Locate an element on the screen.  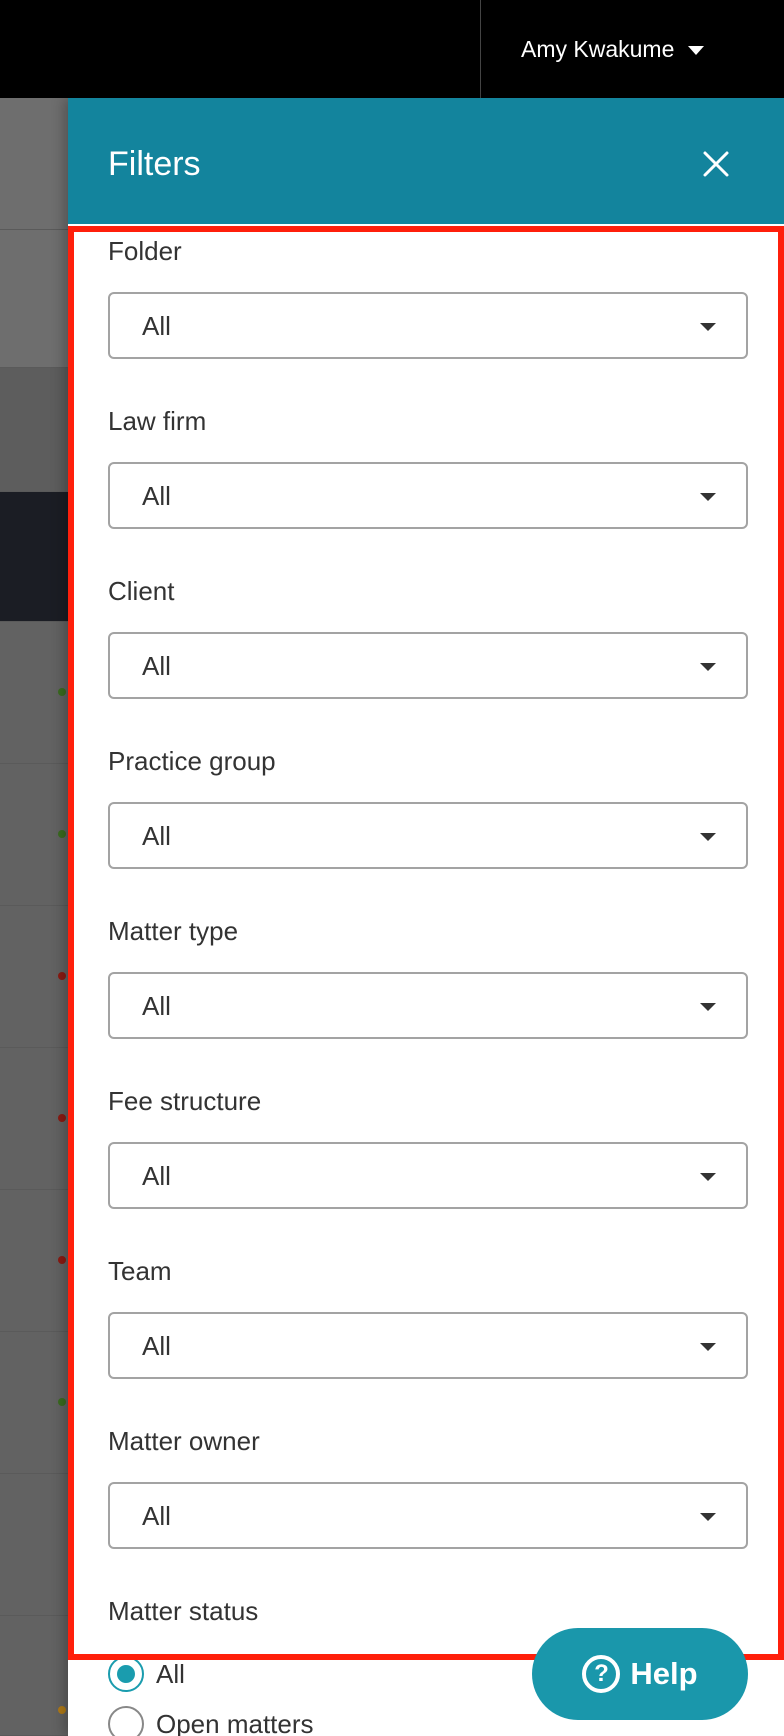
panel-title: Filters is located at coordinates (154, 164).